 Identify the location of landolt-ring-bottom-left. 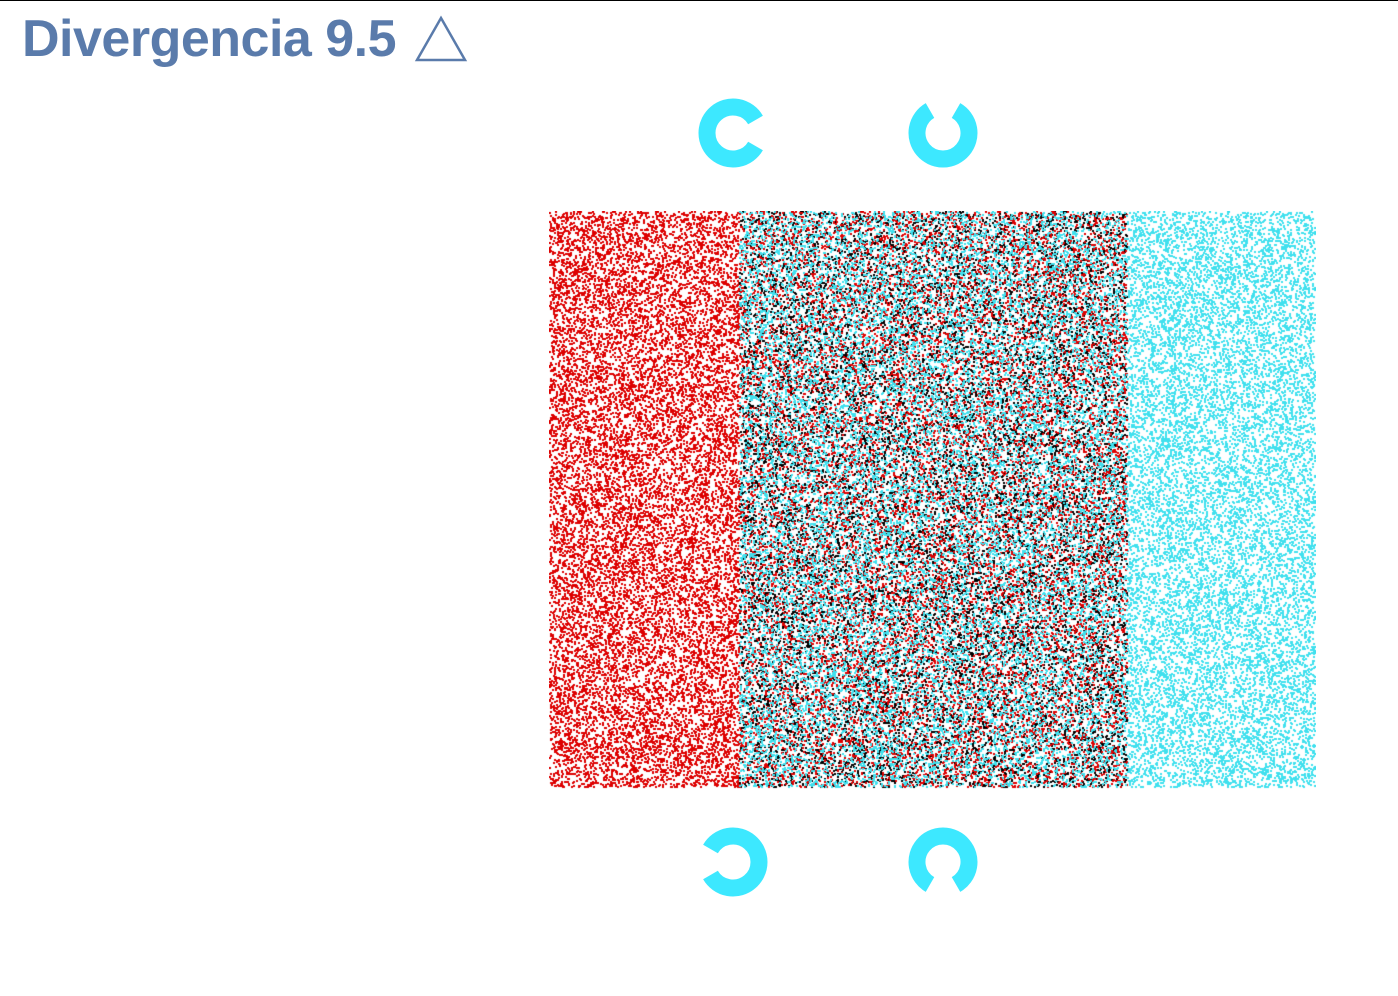
(733, 862).